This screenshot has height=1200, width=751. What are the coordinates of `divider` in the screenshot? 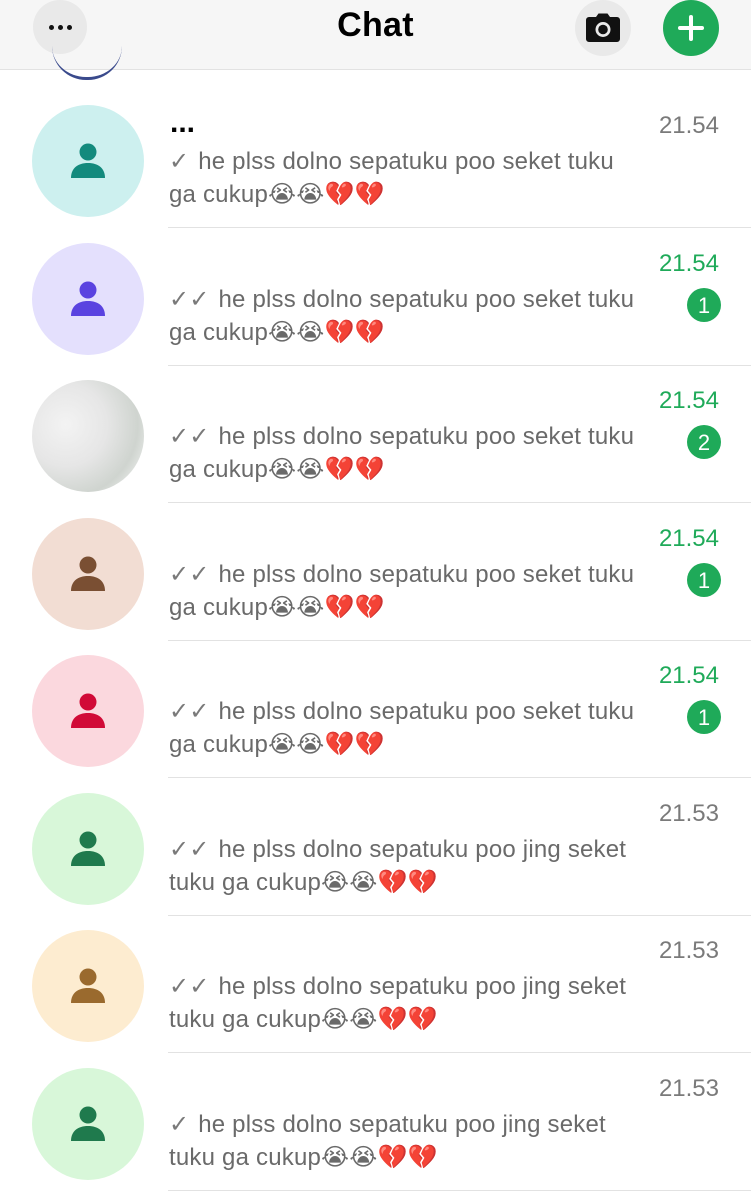 It's located at (459, 1190).